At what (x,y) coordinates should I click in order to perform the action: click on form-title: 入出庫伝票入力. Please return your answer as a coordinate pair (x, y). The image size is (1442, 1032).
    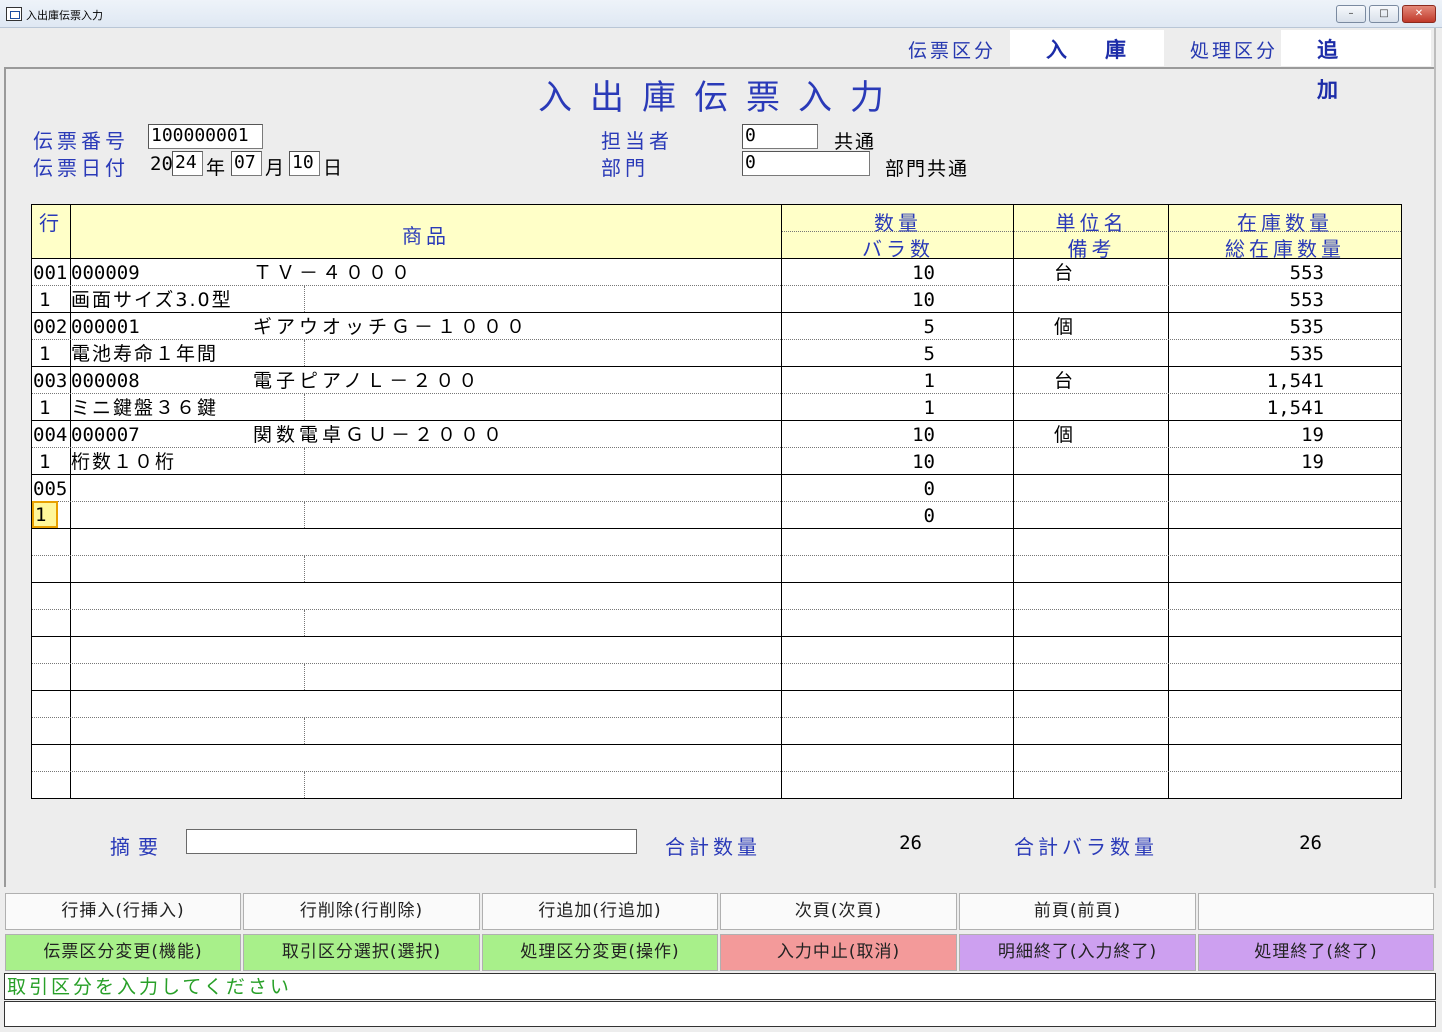
    Looking at the image, I should click on (720, 98).